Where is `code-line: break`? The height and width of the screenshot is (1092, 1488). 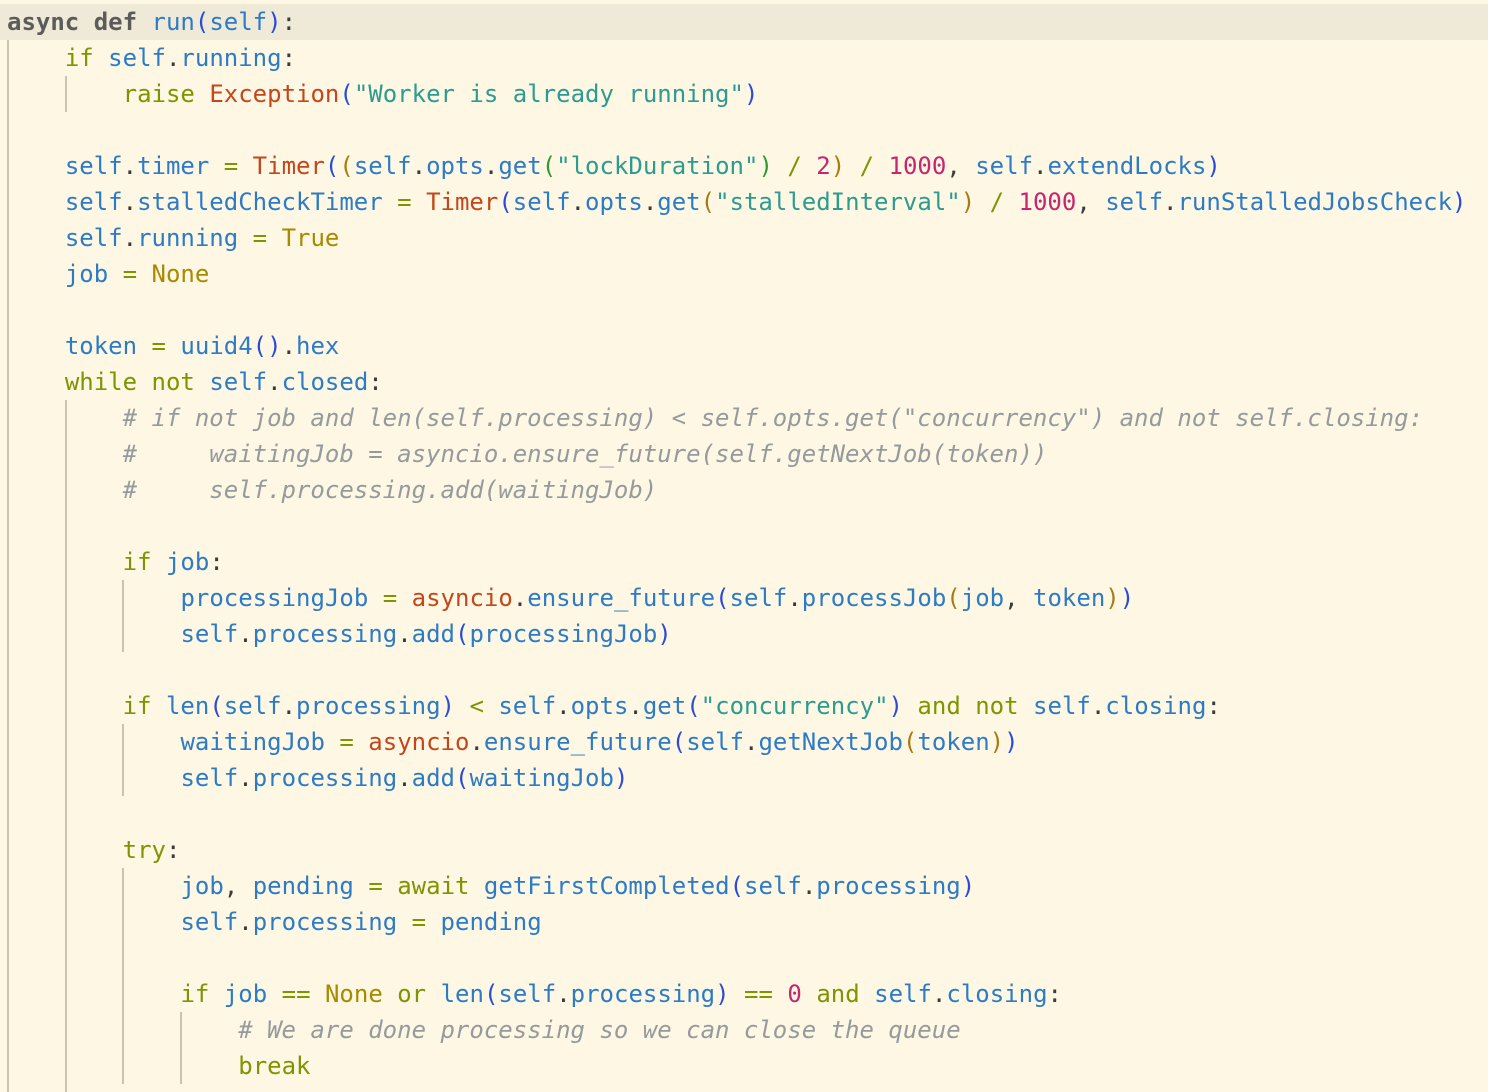 code-line: break is located at coordinates (274, 1066).